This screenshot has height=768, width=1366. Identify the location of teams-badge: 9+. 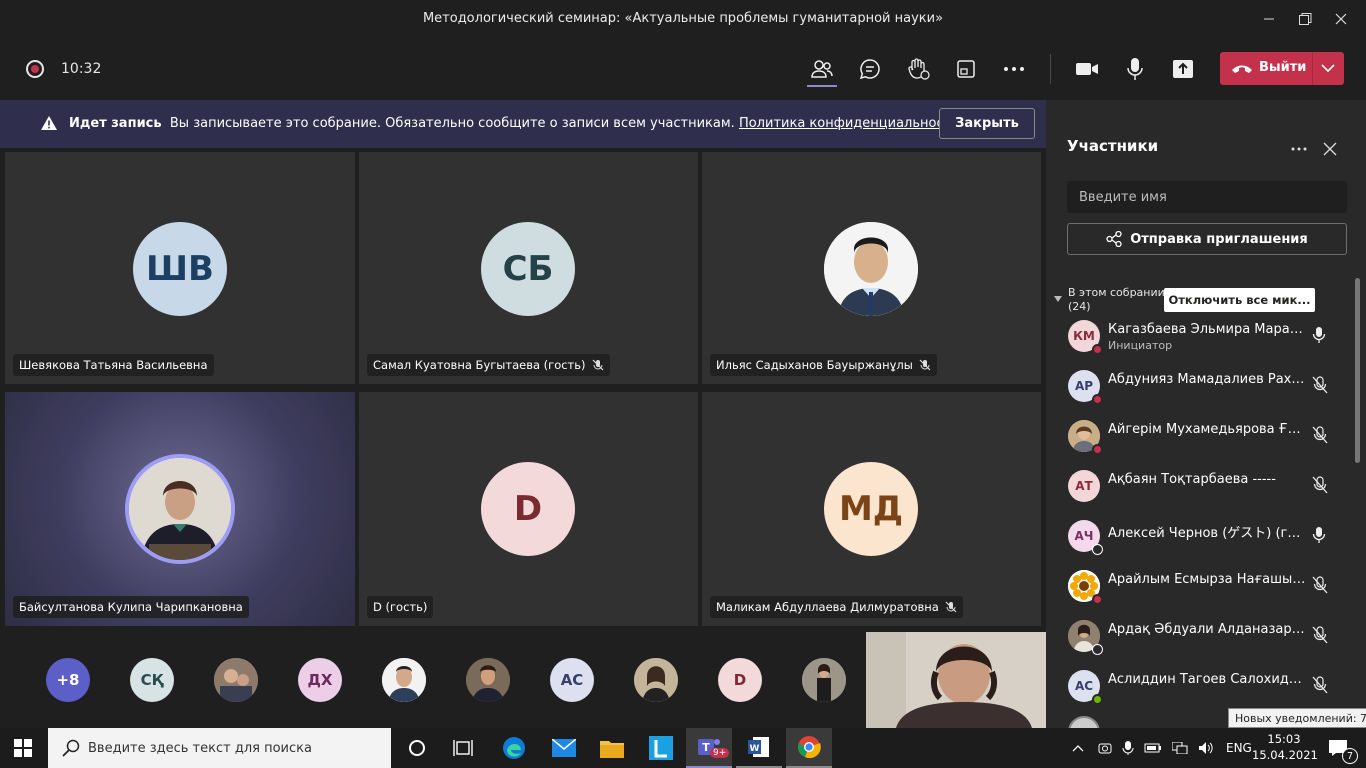
(720, 753).